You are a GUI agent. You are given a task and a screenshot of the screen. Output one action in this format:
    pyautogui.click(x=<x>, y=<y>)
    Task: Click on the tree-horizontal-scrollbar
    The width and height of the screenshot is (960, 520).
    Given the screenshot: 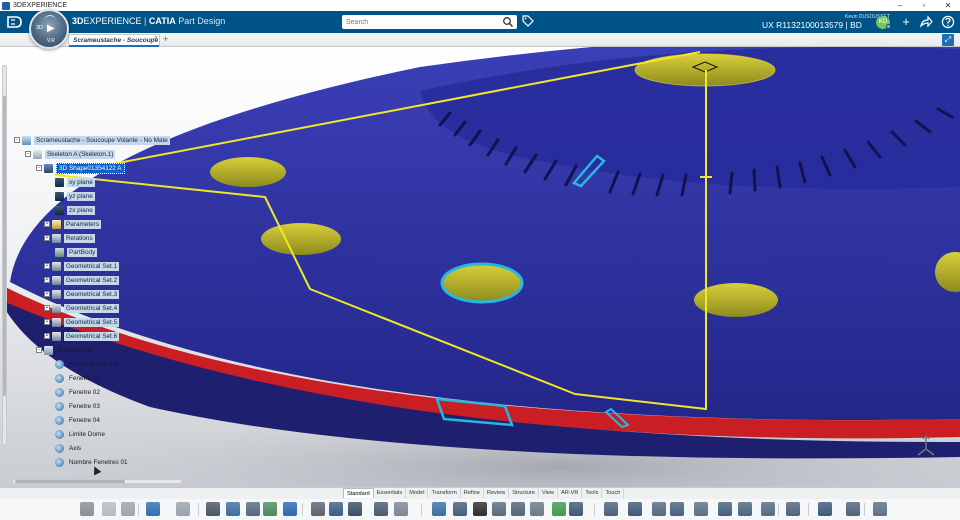 What is the action you would take?
    pyautogui.click(x=97, y=481)
    